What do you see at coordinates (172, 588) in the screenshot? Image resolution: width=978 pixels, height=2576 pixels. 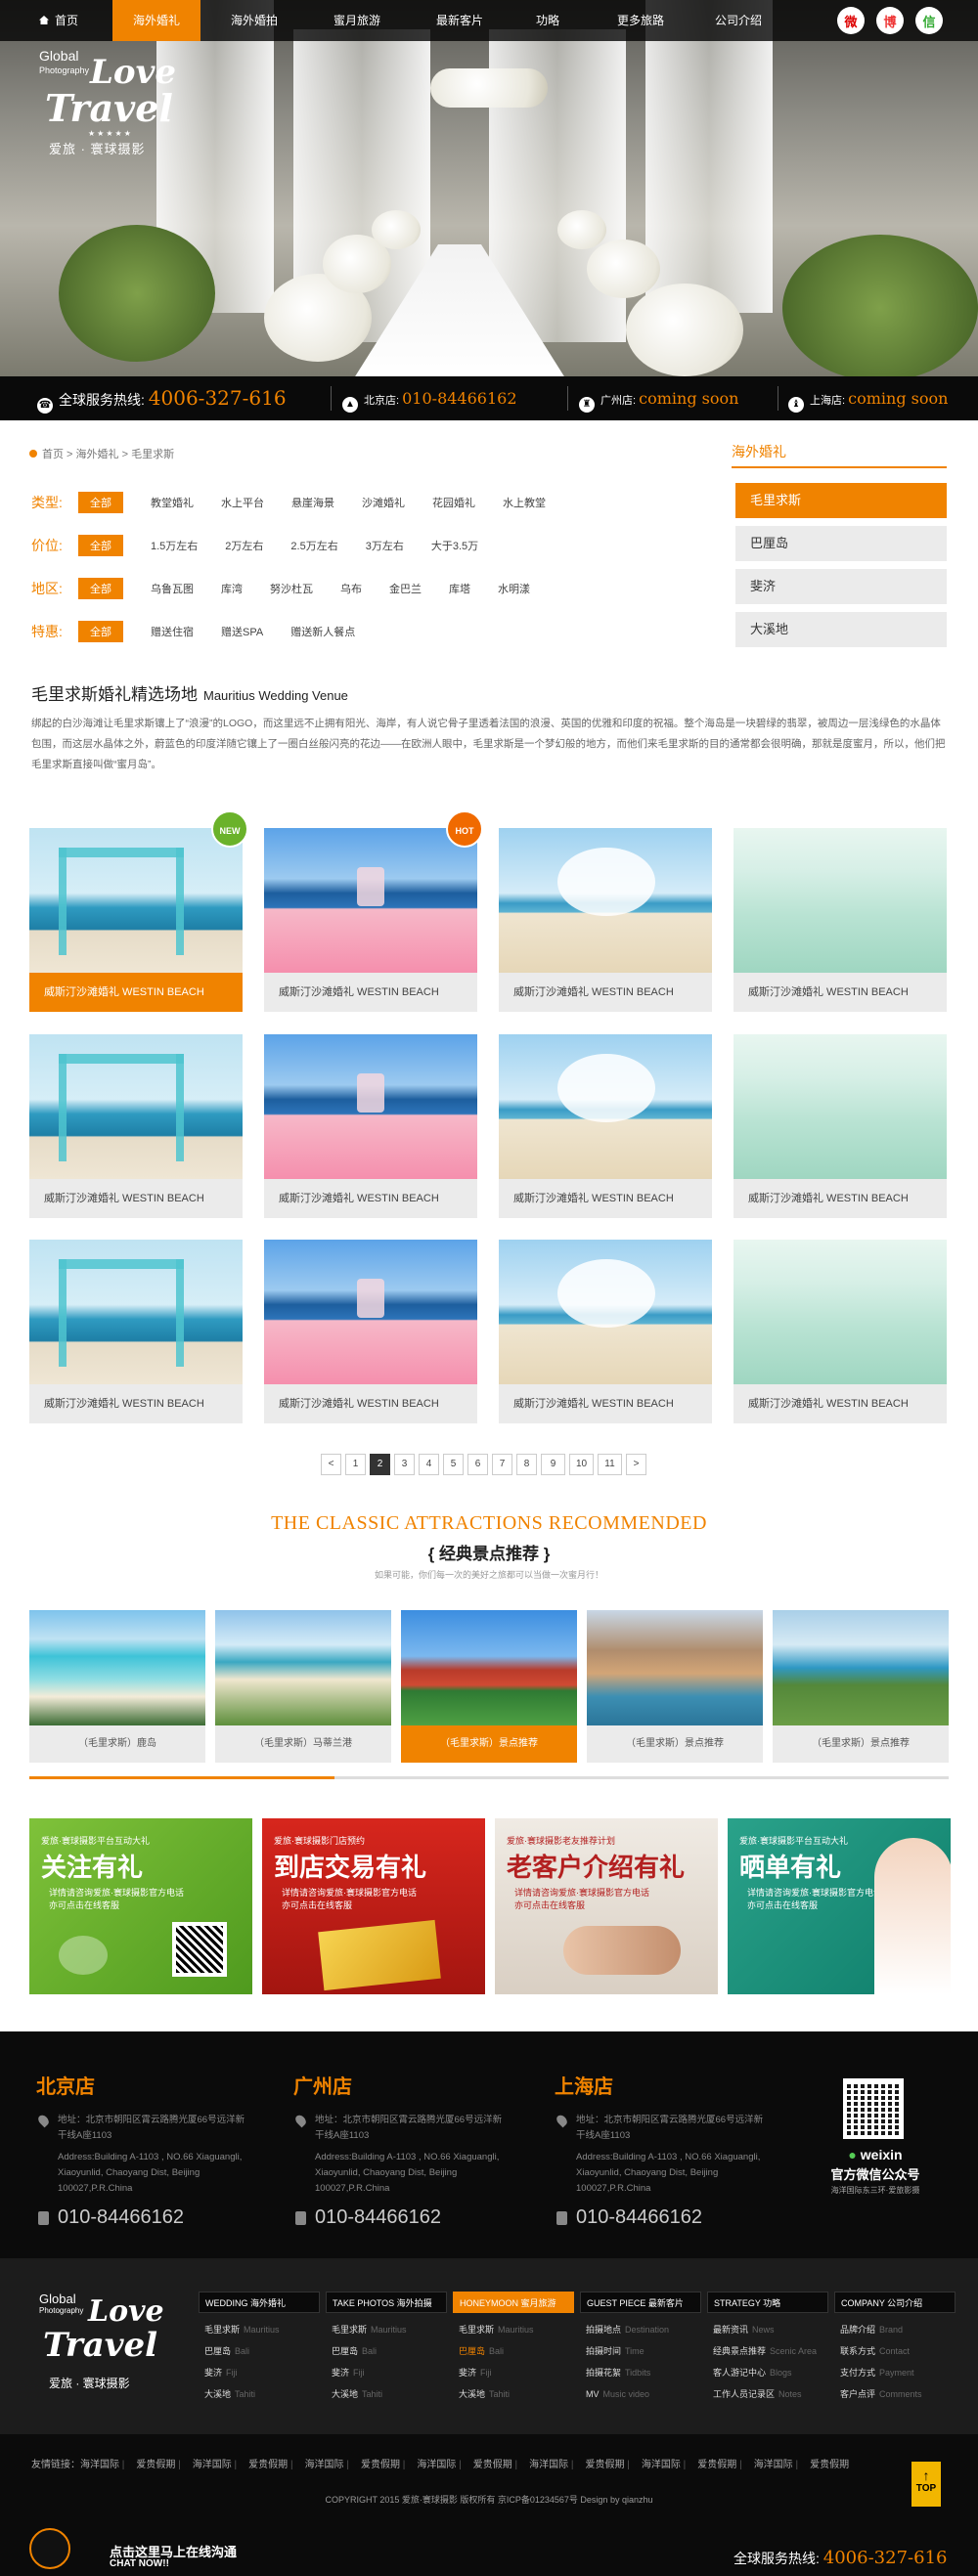 I see `filter-option: 乌鲁瓦图` at bounding box center [172, 588].